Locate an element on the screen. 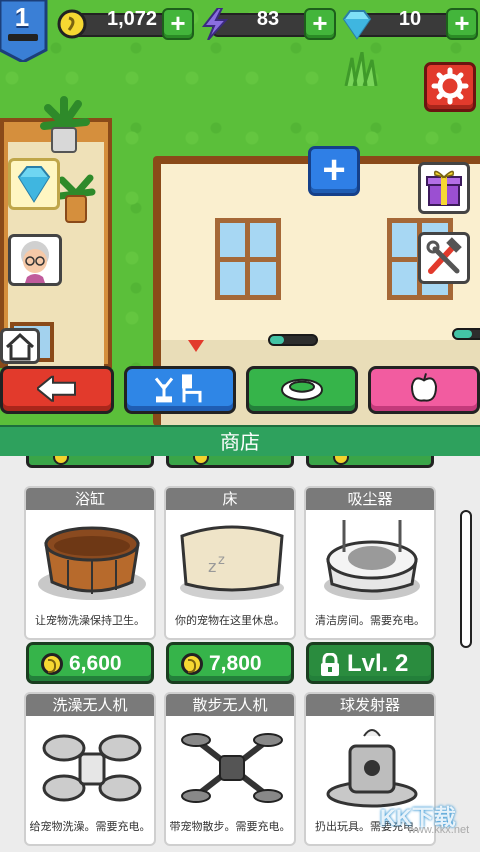 This screenshot has width=480, height=852. locked-vacuum-button: Lvl. 2 is located at coordinates (370, 663).